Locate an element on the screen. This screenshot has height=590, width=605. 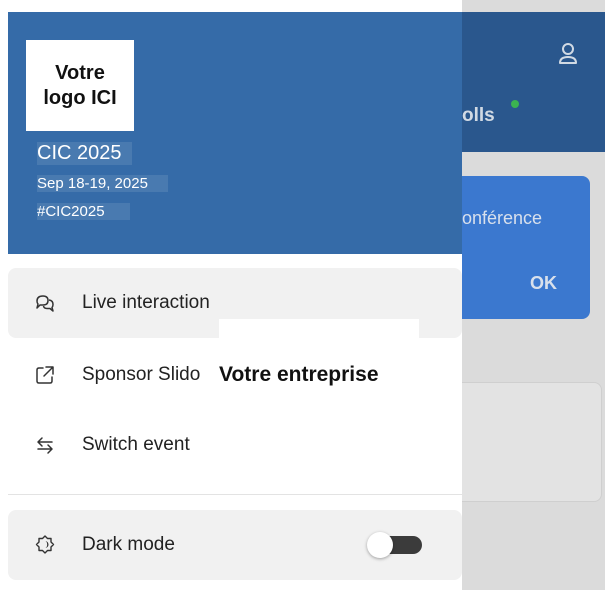
toggle-knob is located at coordinates (380, 545).